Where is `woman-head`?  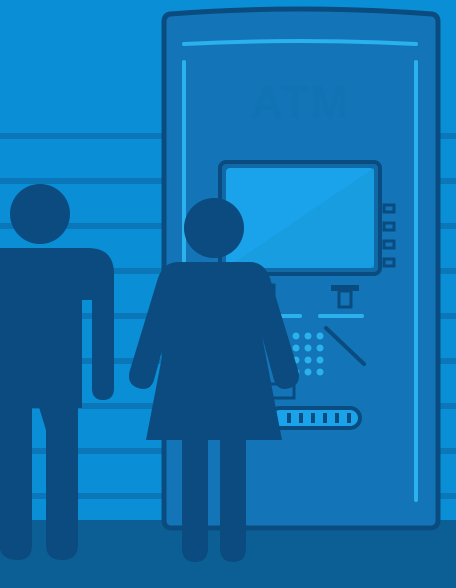 woman-head is located at coordinates (214, 228).